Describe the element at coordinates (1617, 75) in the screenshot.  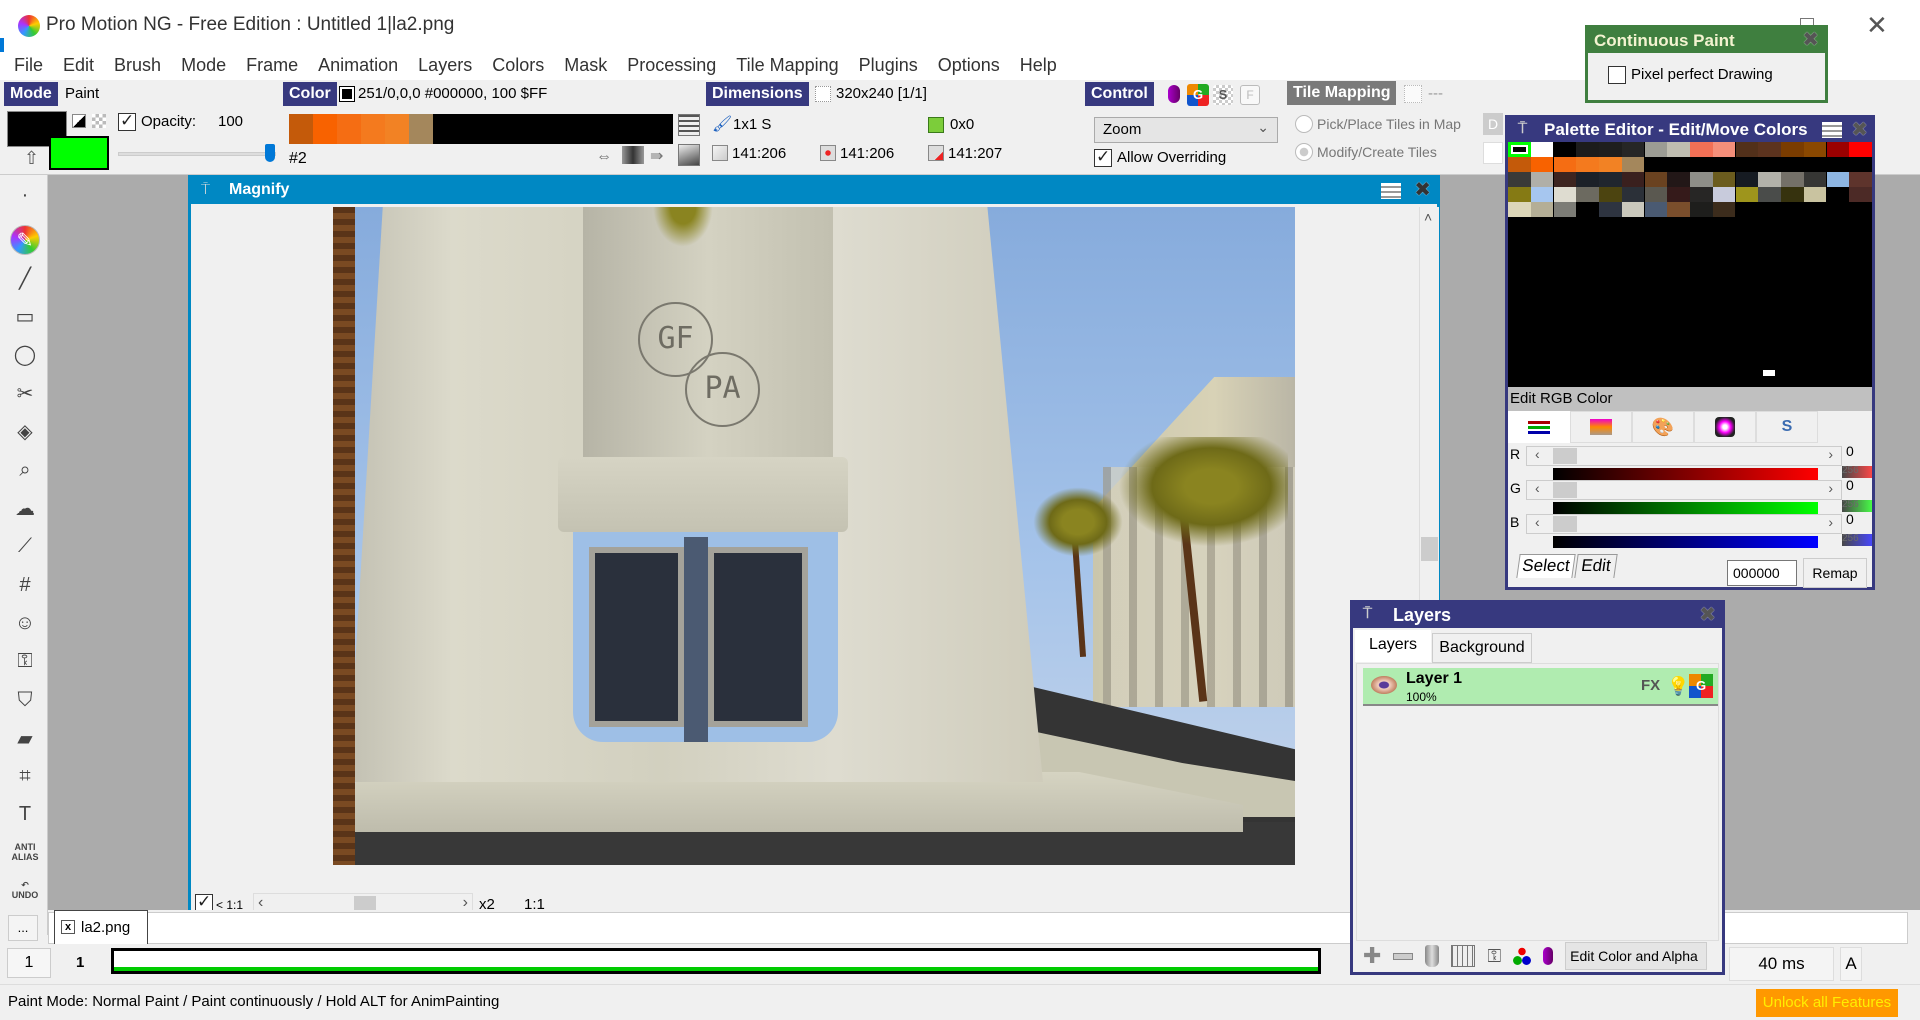
I see `pixel-perfect-checkbox` at that location.